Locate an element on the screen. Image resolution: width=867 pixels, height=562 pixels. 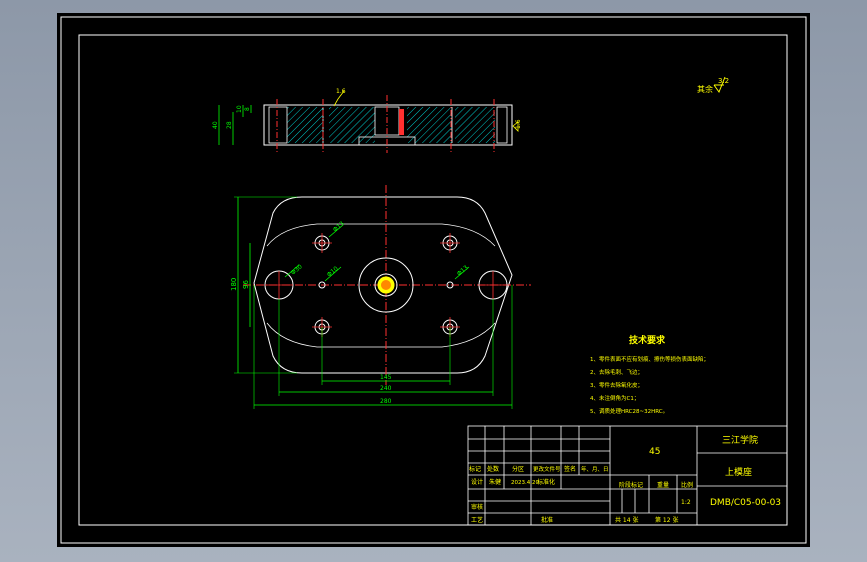
dim-hole-right: Φ13 is located at coordinates (463, 270).